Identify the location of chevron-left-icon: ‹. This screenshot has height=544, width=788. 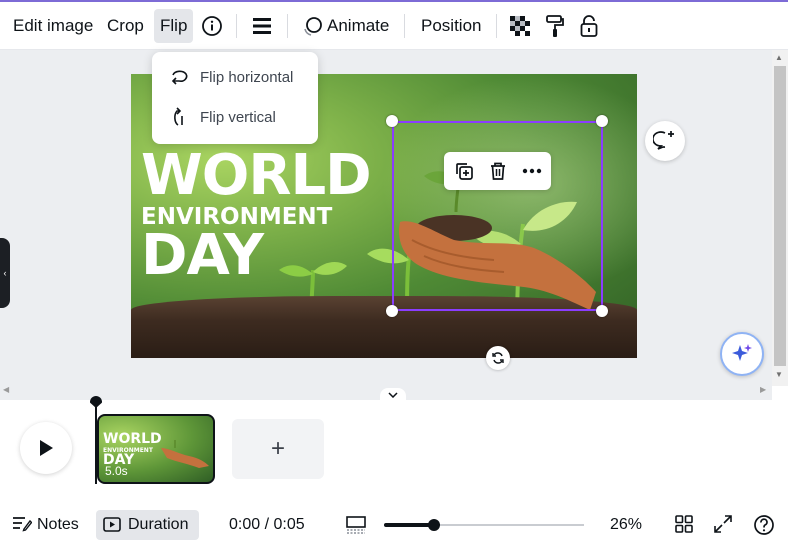
(5, 273).